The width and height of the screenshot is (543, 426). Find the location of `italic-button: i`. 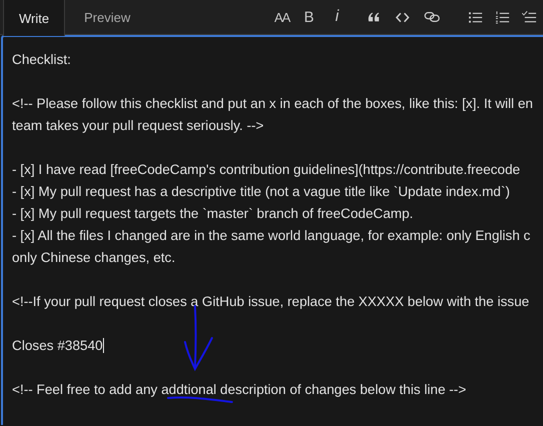

italic-button: i is located at coordinates (337, 17).